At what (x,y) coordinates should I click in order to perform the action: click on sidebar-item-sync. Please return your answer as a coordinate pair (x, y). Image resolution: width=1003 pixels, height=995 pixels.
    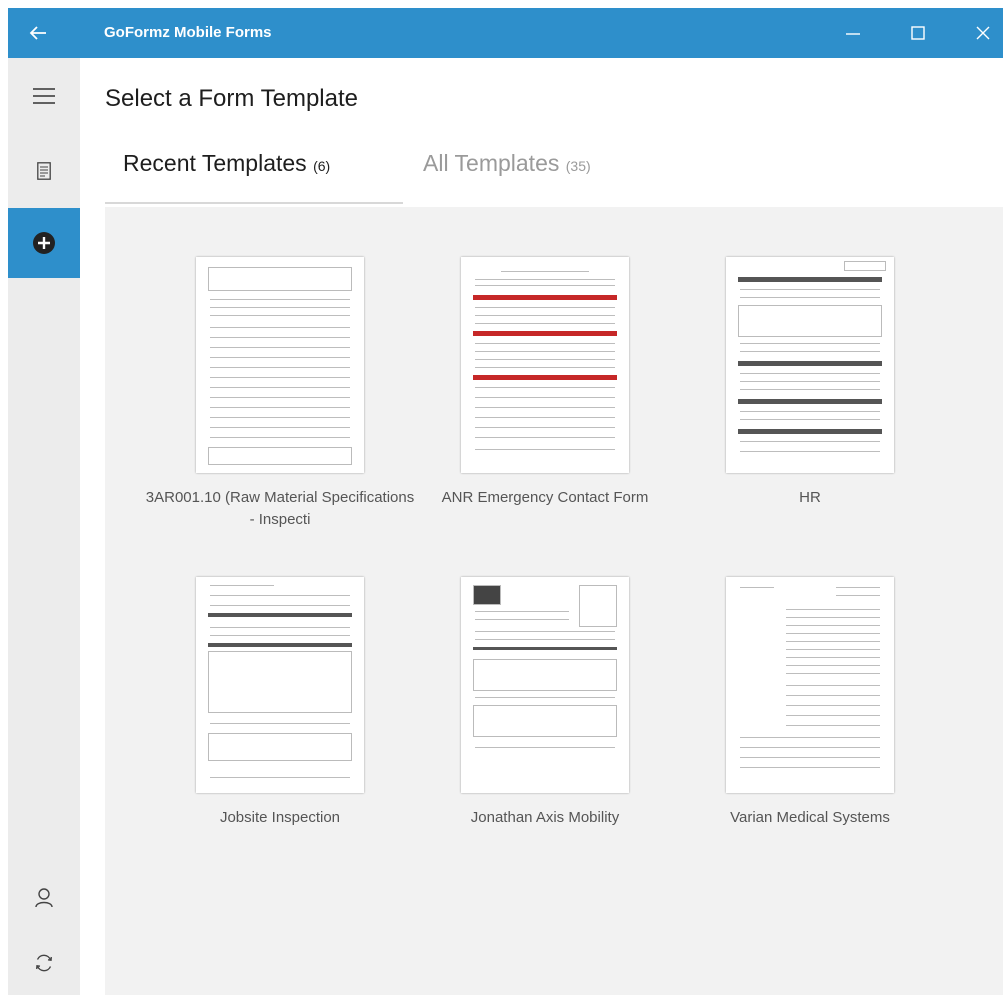
    Looking at the image, I should click on (44, 963).